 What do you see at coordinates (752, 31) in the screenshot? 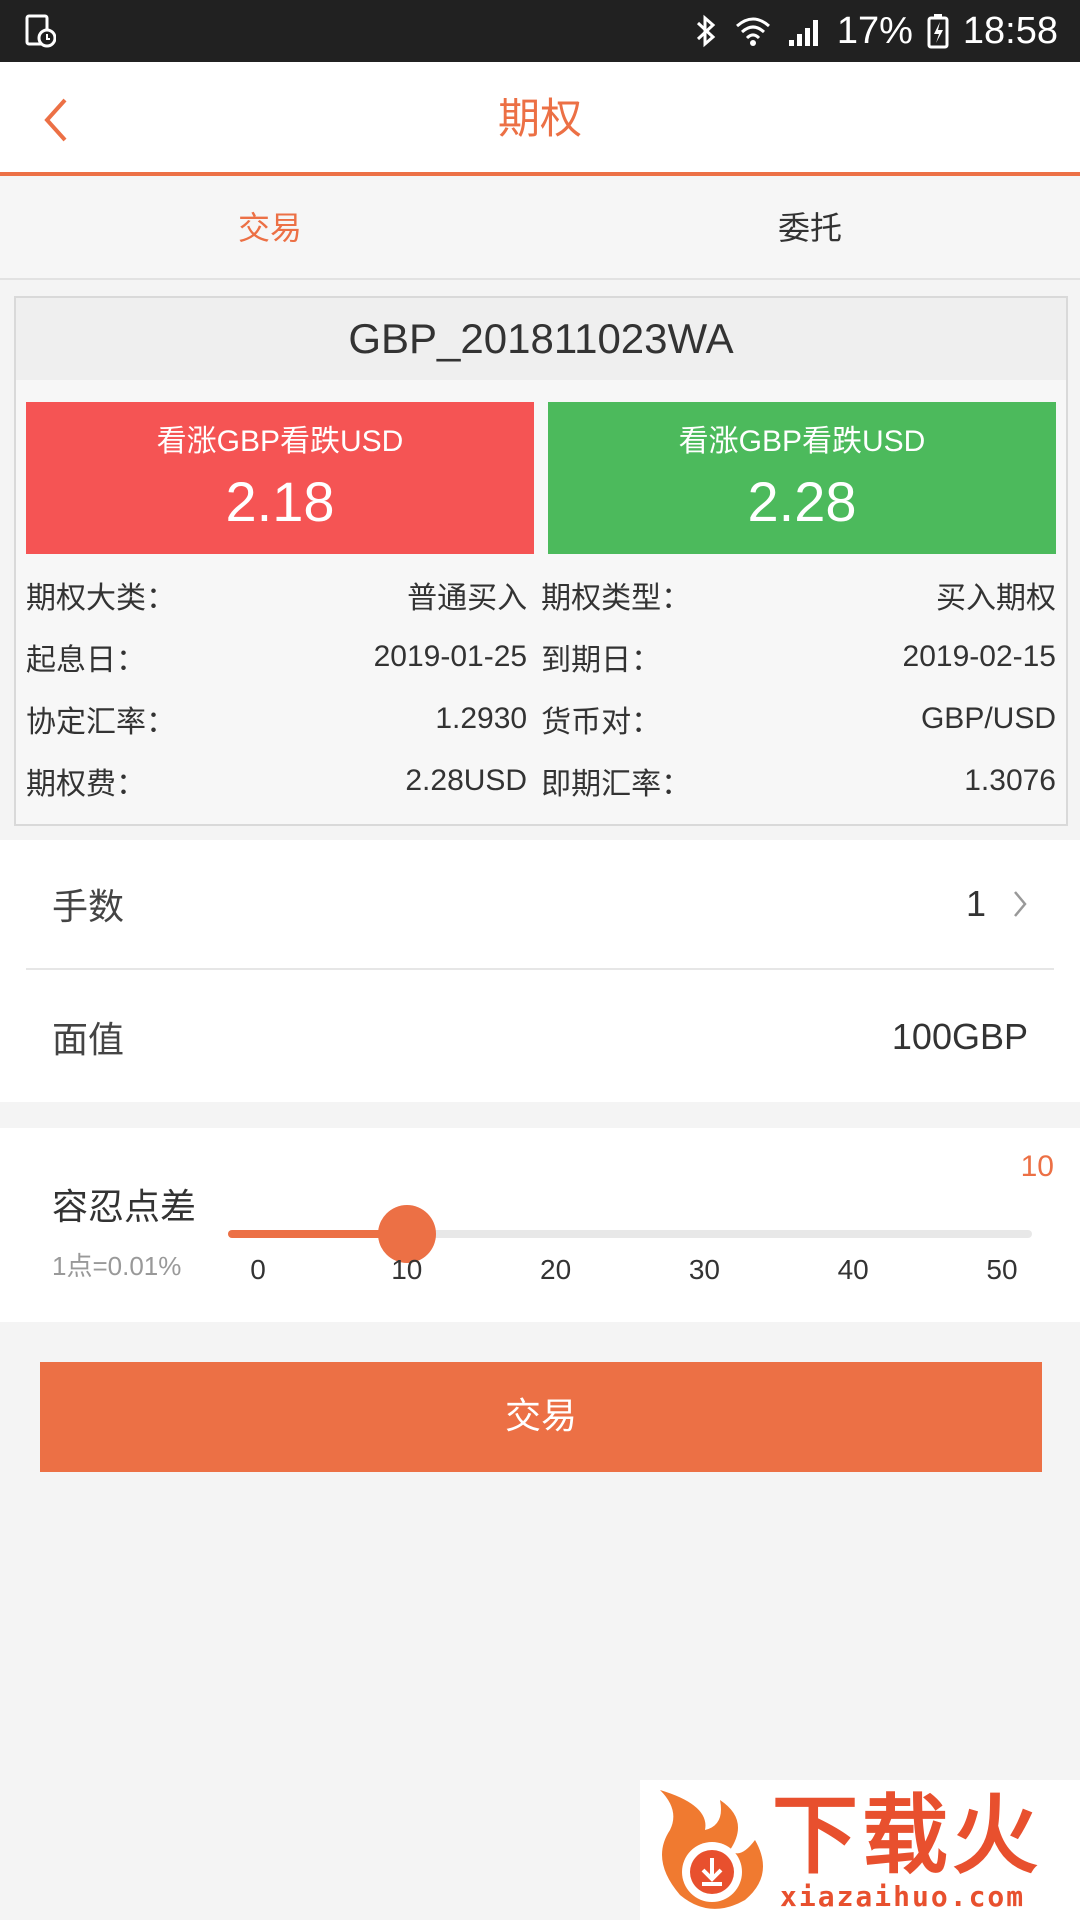
I see `wifi-icon` at bounding box center [752, 31].